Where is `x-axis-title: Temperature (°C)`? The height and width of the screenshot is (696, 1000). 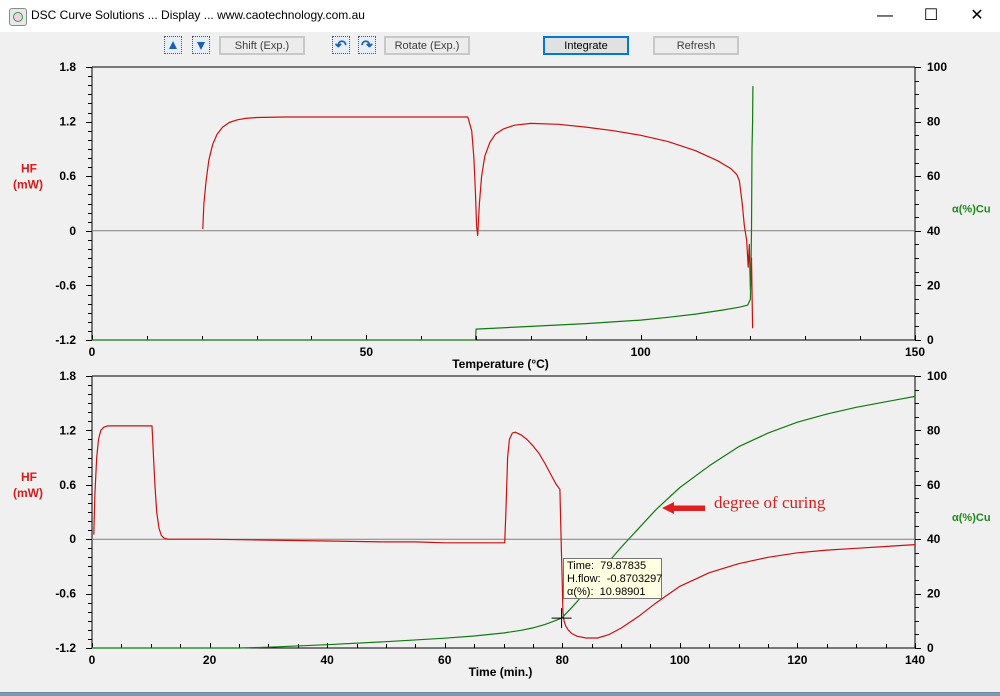
x-axis-title: Temperature (°C) is located at coordinates (500, 364).